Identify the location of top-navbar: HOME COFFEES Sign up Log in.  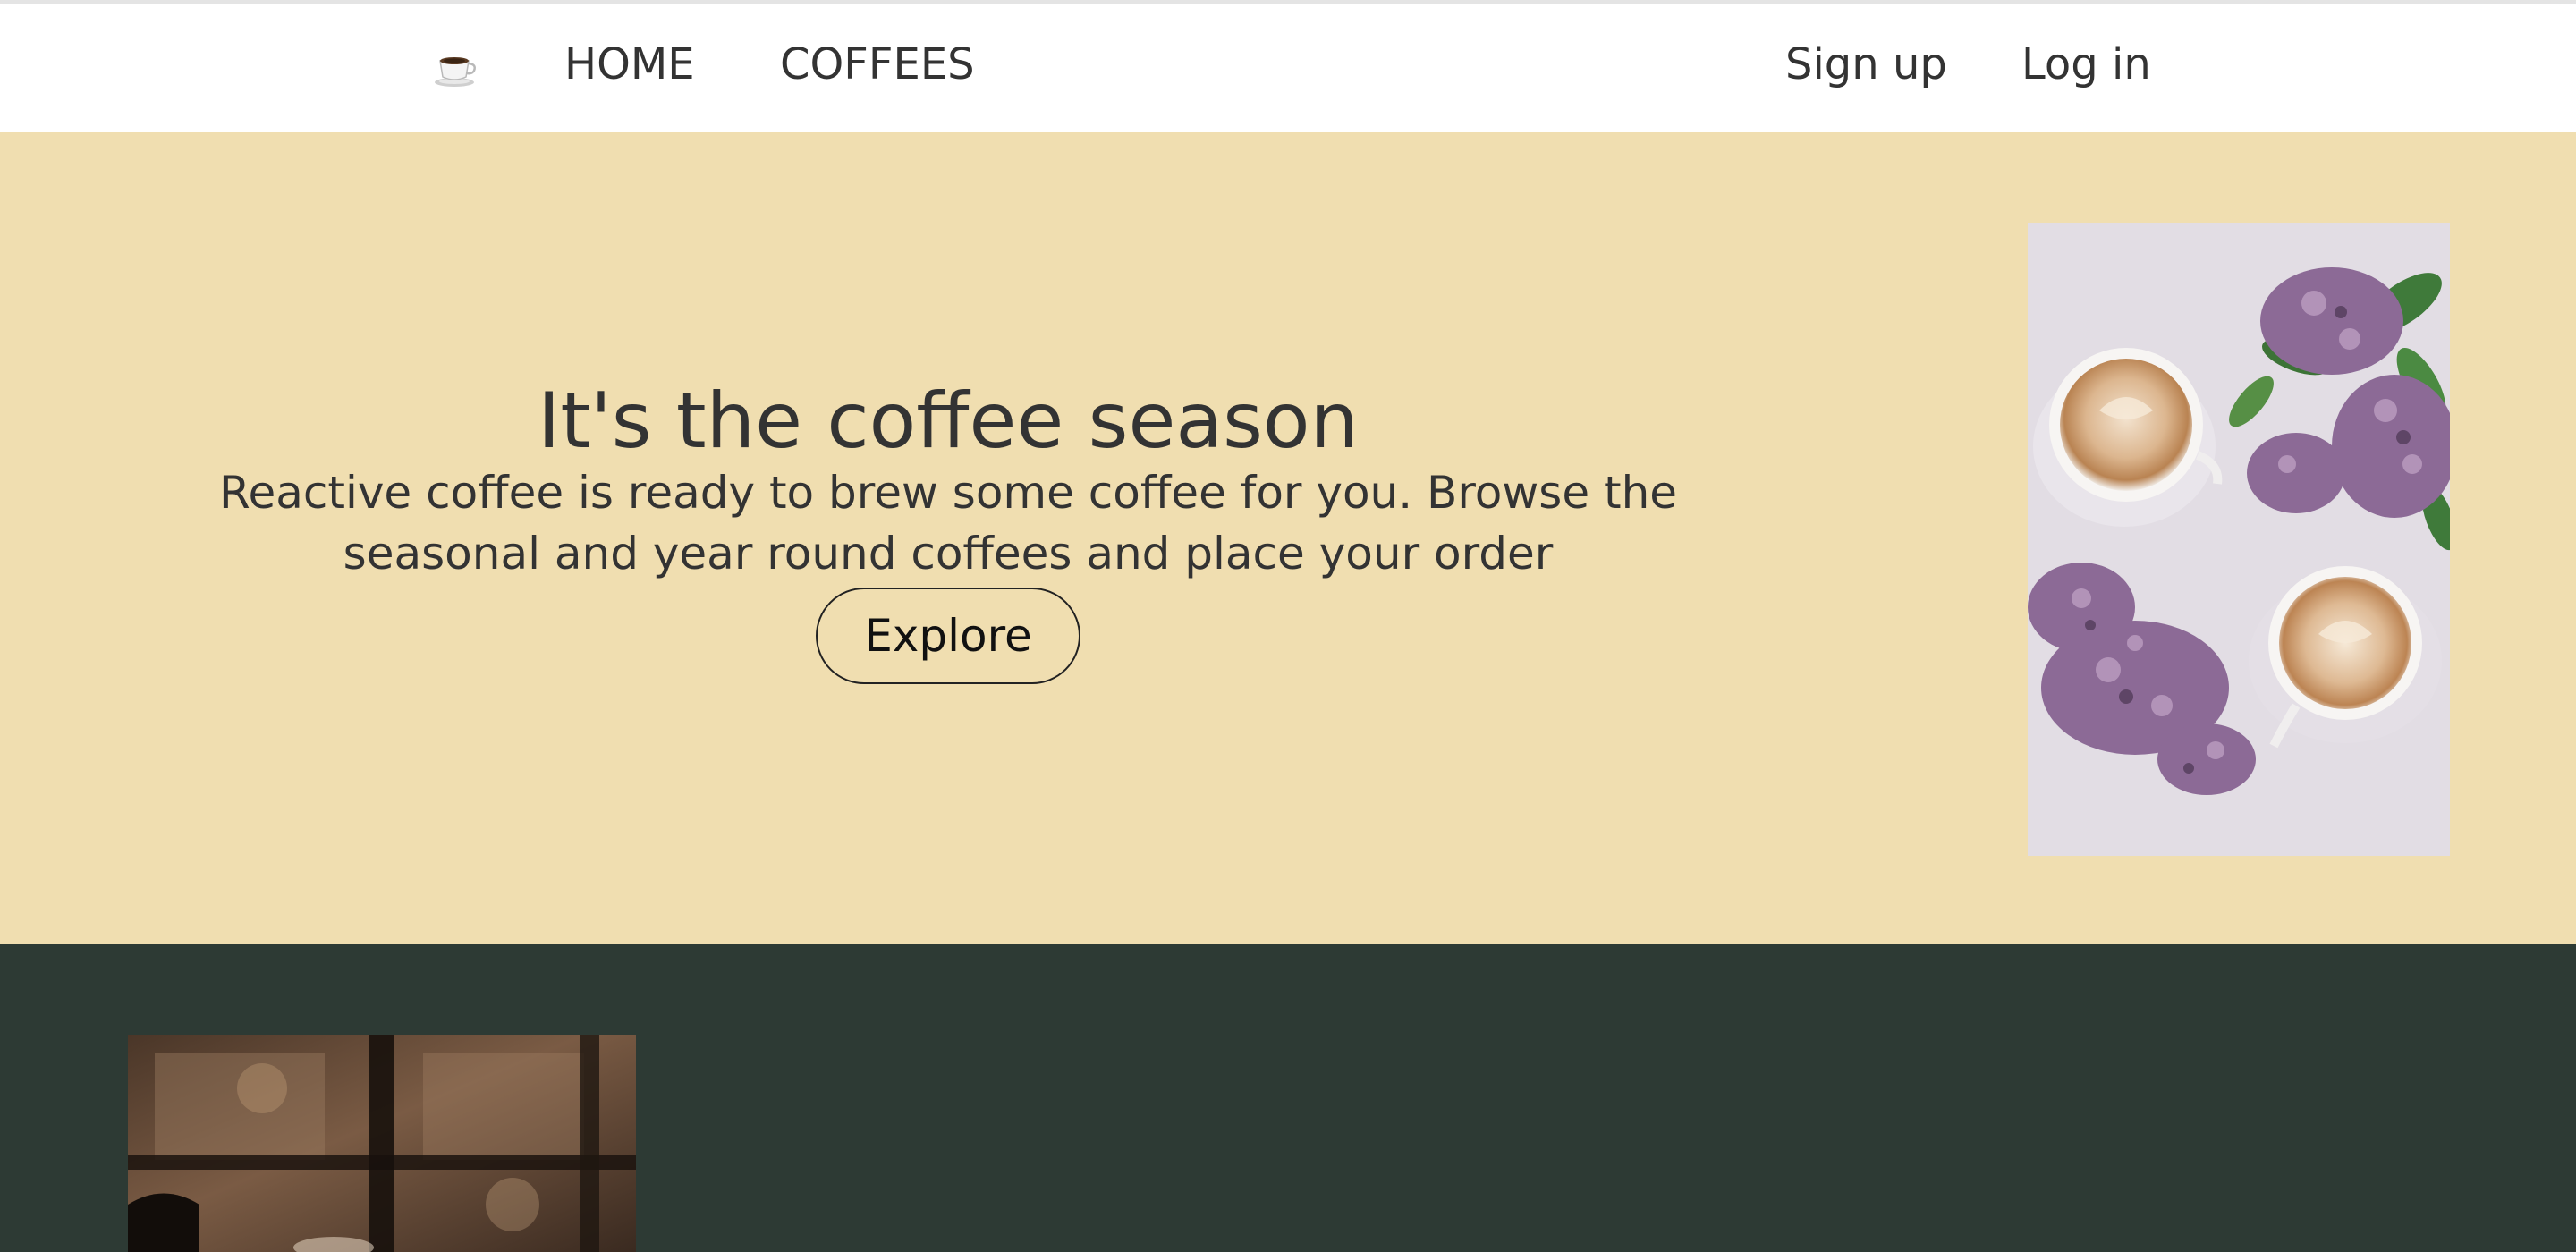
(1288, 66).